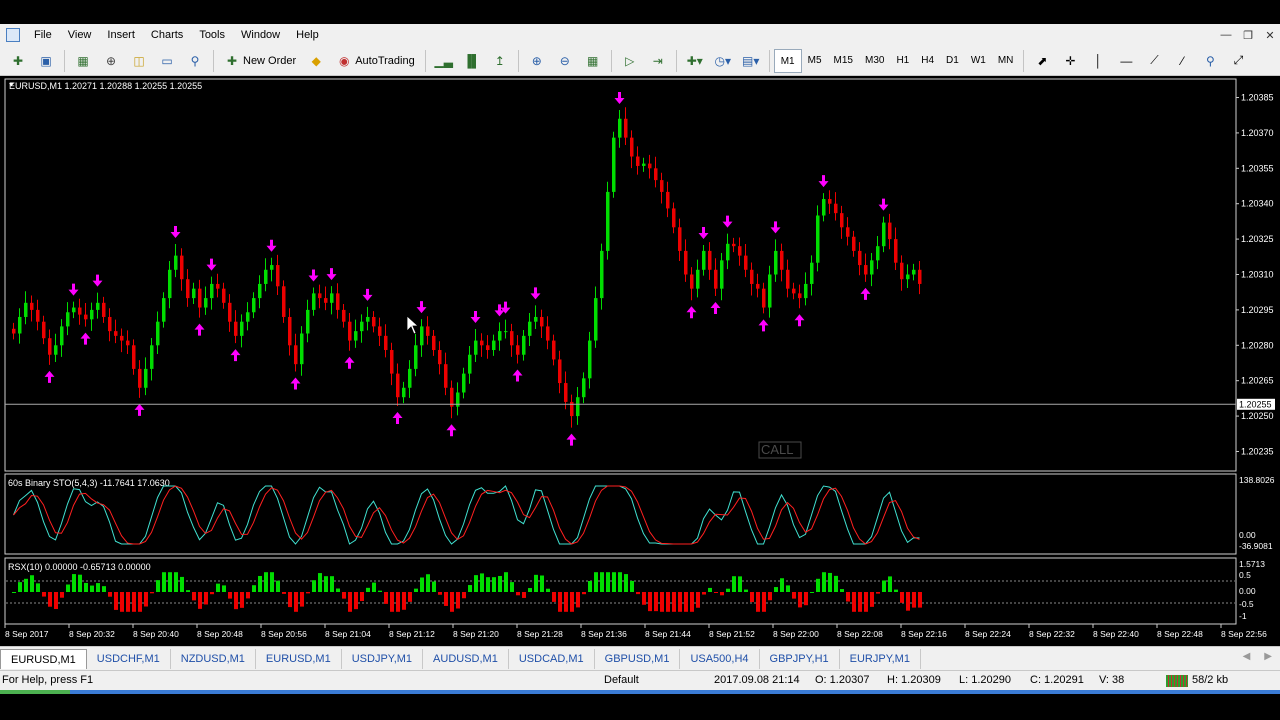  I want to click on close-icon: ✕, so click(1270, 35).